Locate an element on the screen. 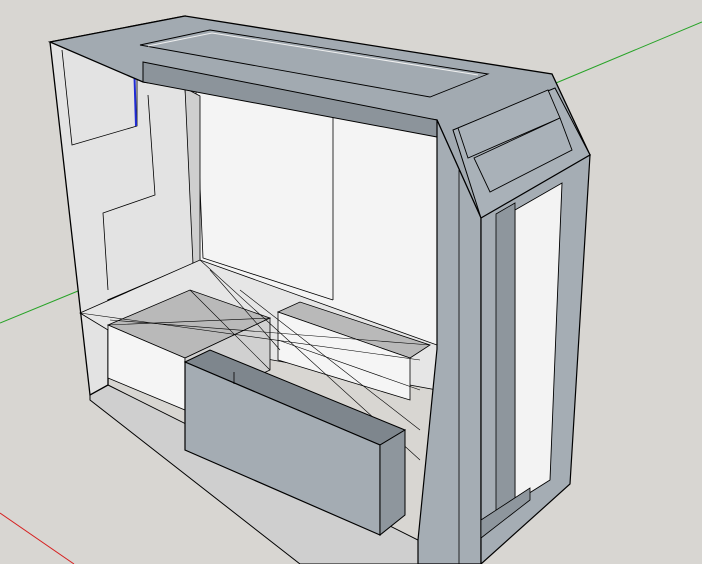 The image size is (702, 564). front-panel-inner-strip is located at coordinates (505, 358).